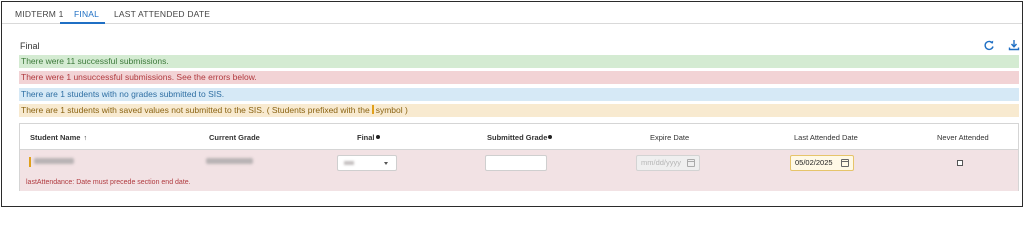 The height and width of the screenshot is (240, 1024). Describe the element at coordinates (814, 162) in the screenshot. I see `last-attended-date-value: 05/02/2025` at that location.